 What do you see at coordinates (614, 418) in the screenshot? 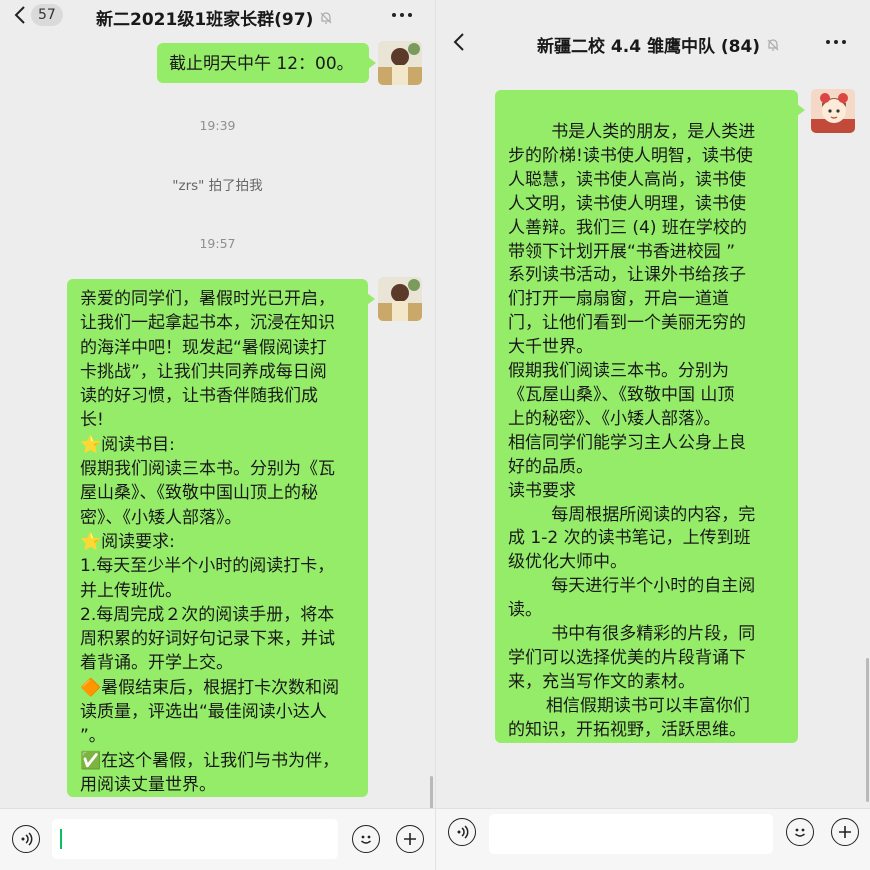
I see `right-msg-line: 上的秘密》、《小矮人部落》。` at bounding box center [614, 418].